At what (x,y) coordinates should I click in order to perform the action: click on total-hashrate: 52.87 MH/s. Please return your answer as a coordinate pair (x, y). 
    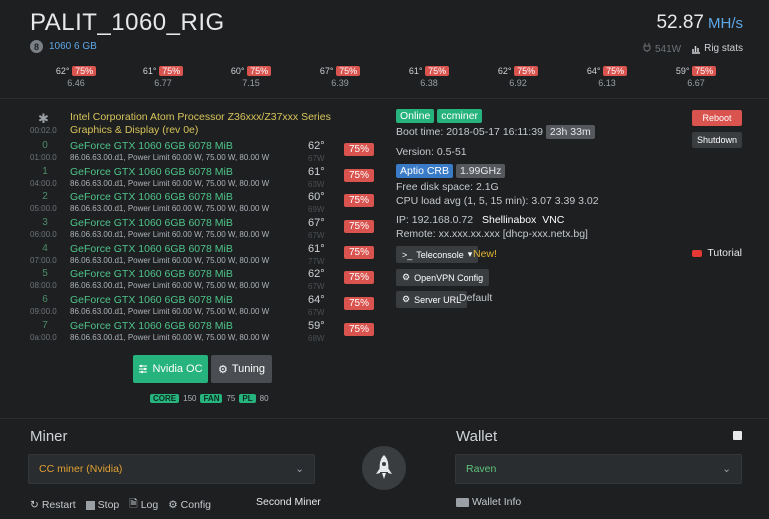
    Looking at the image, I should click on (699, 23).